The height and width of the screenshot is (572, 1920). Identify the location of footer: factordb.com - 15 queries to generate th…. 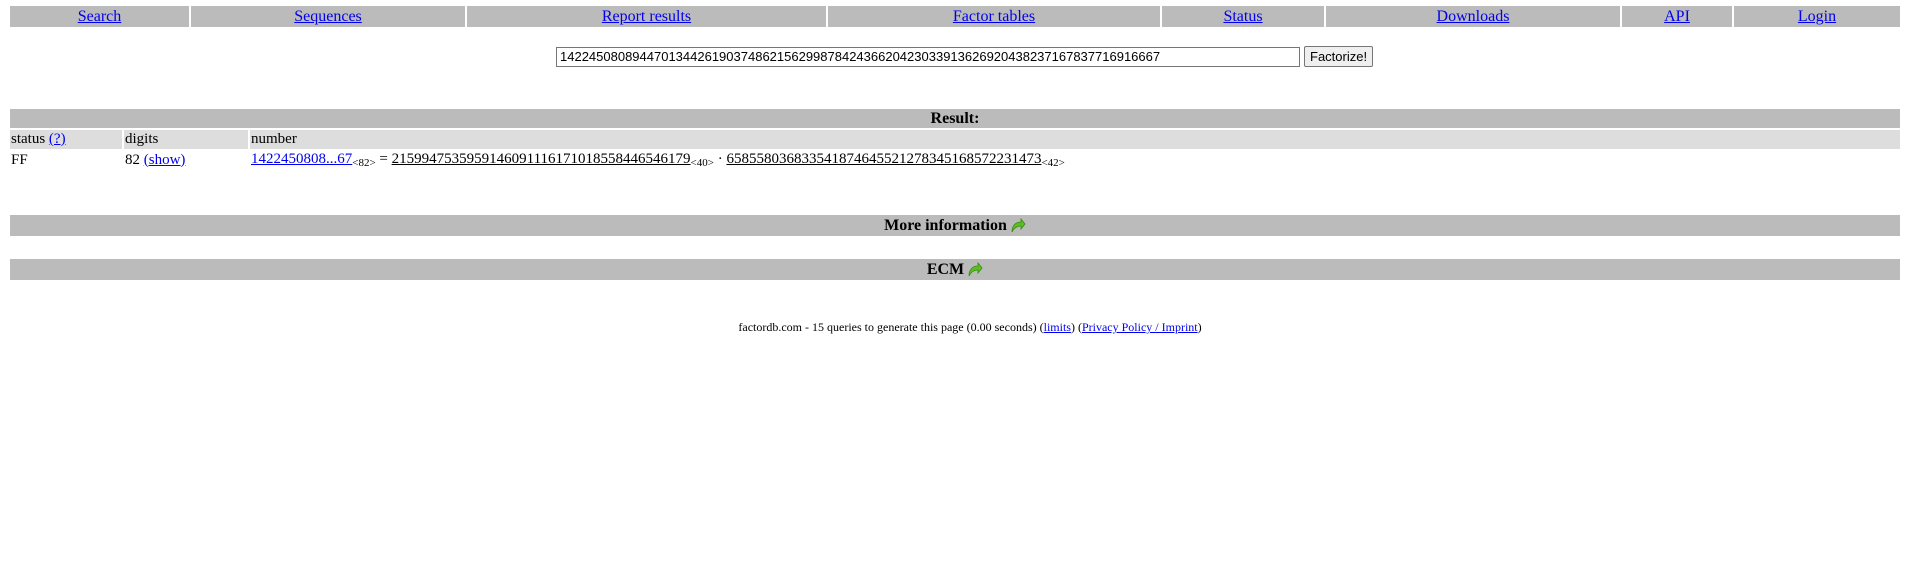
(960, 327).